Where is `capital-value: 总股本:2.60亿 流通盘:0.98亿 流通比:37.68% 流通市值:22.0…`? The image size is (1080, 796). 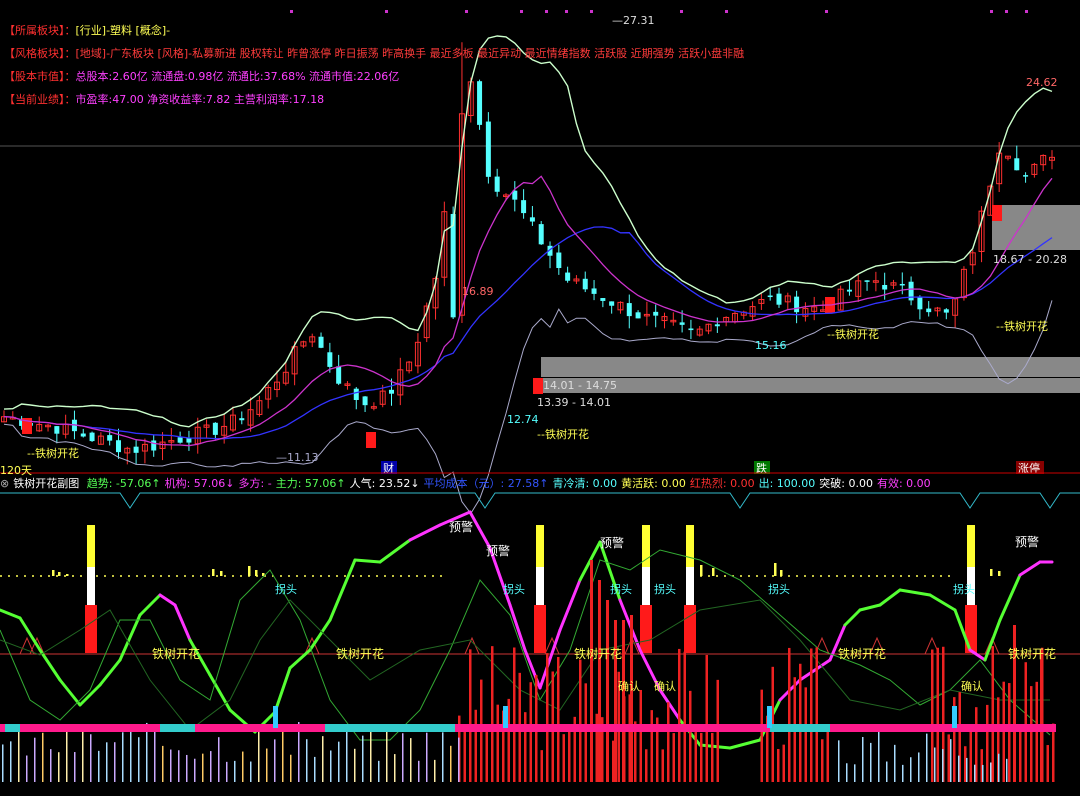 capital-value: 总股本:2.60亿 流通盘:0.98亿 流通比:37.68% 流通市值:22.0… is located at coordinates (237, 76).